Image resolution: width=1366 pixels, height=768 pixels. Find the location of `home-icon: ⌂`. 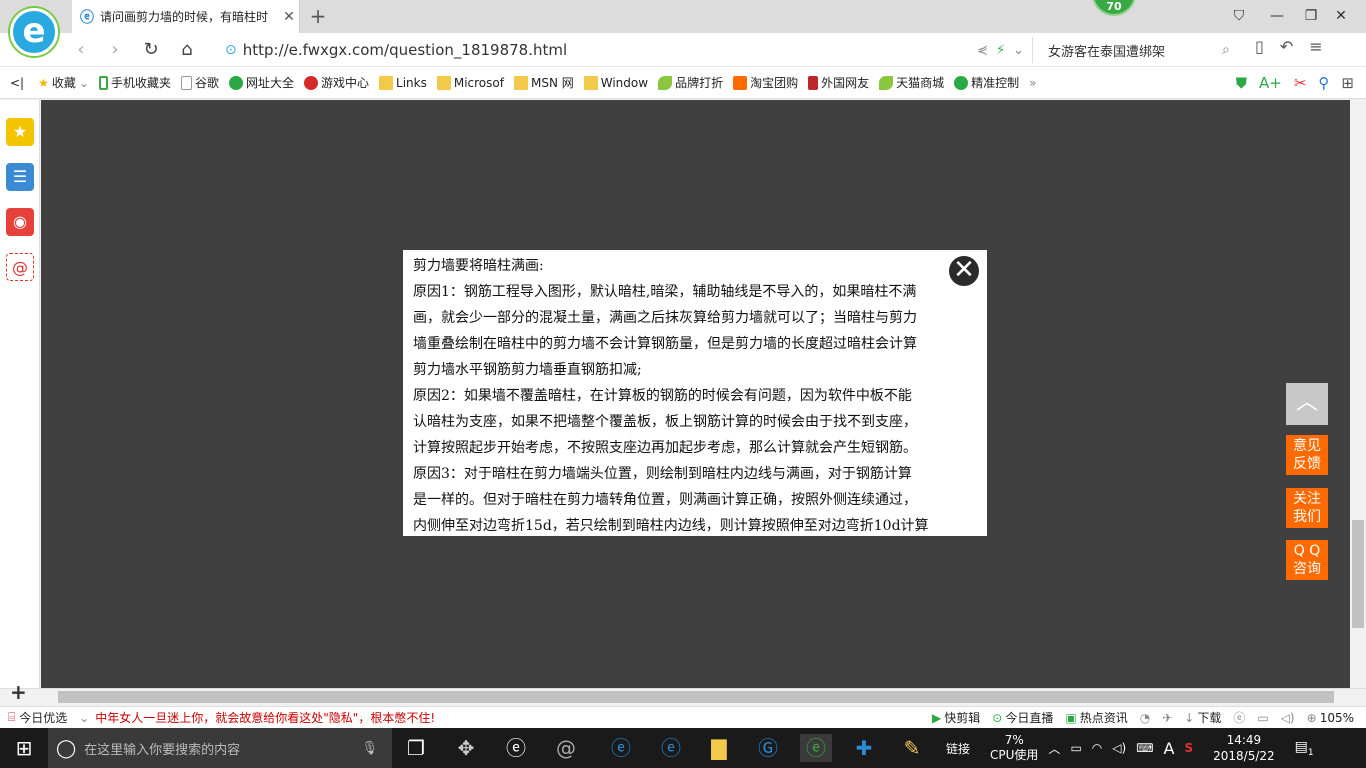

home-icon: ⌂ is located at coordinates (187, 50).